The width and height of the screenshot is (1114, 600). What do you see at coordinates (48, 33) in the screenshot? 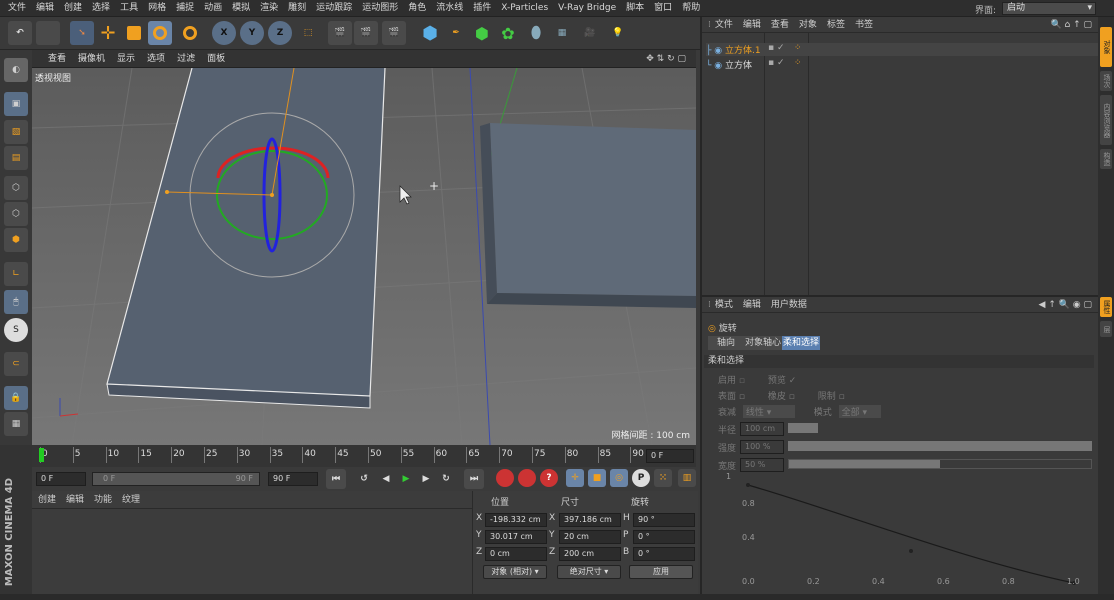
I see `redo-icon` at bounding box center [48, 33].